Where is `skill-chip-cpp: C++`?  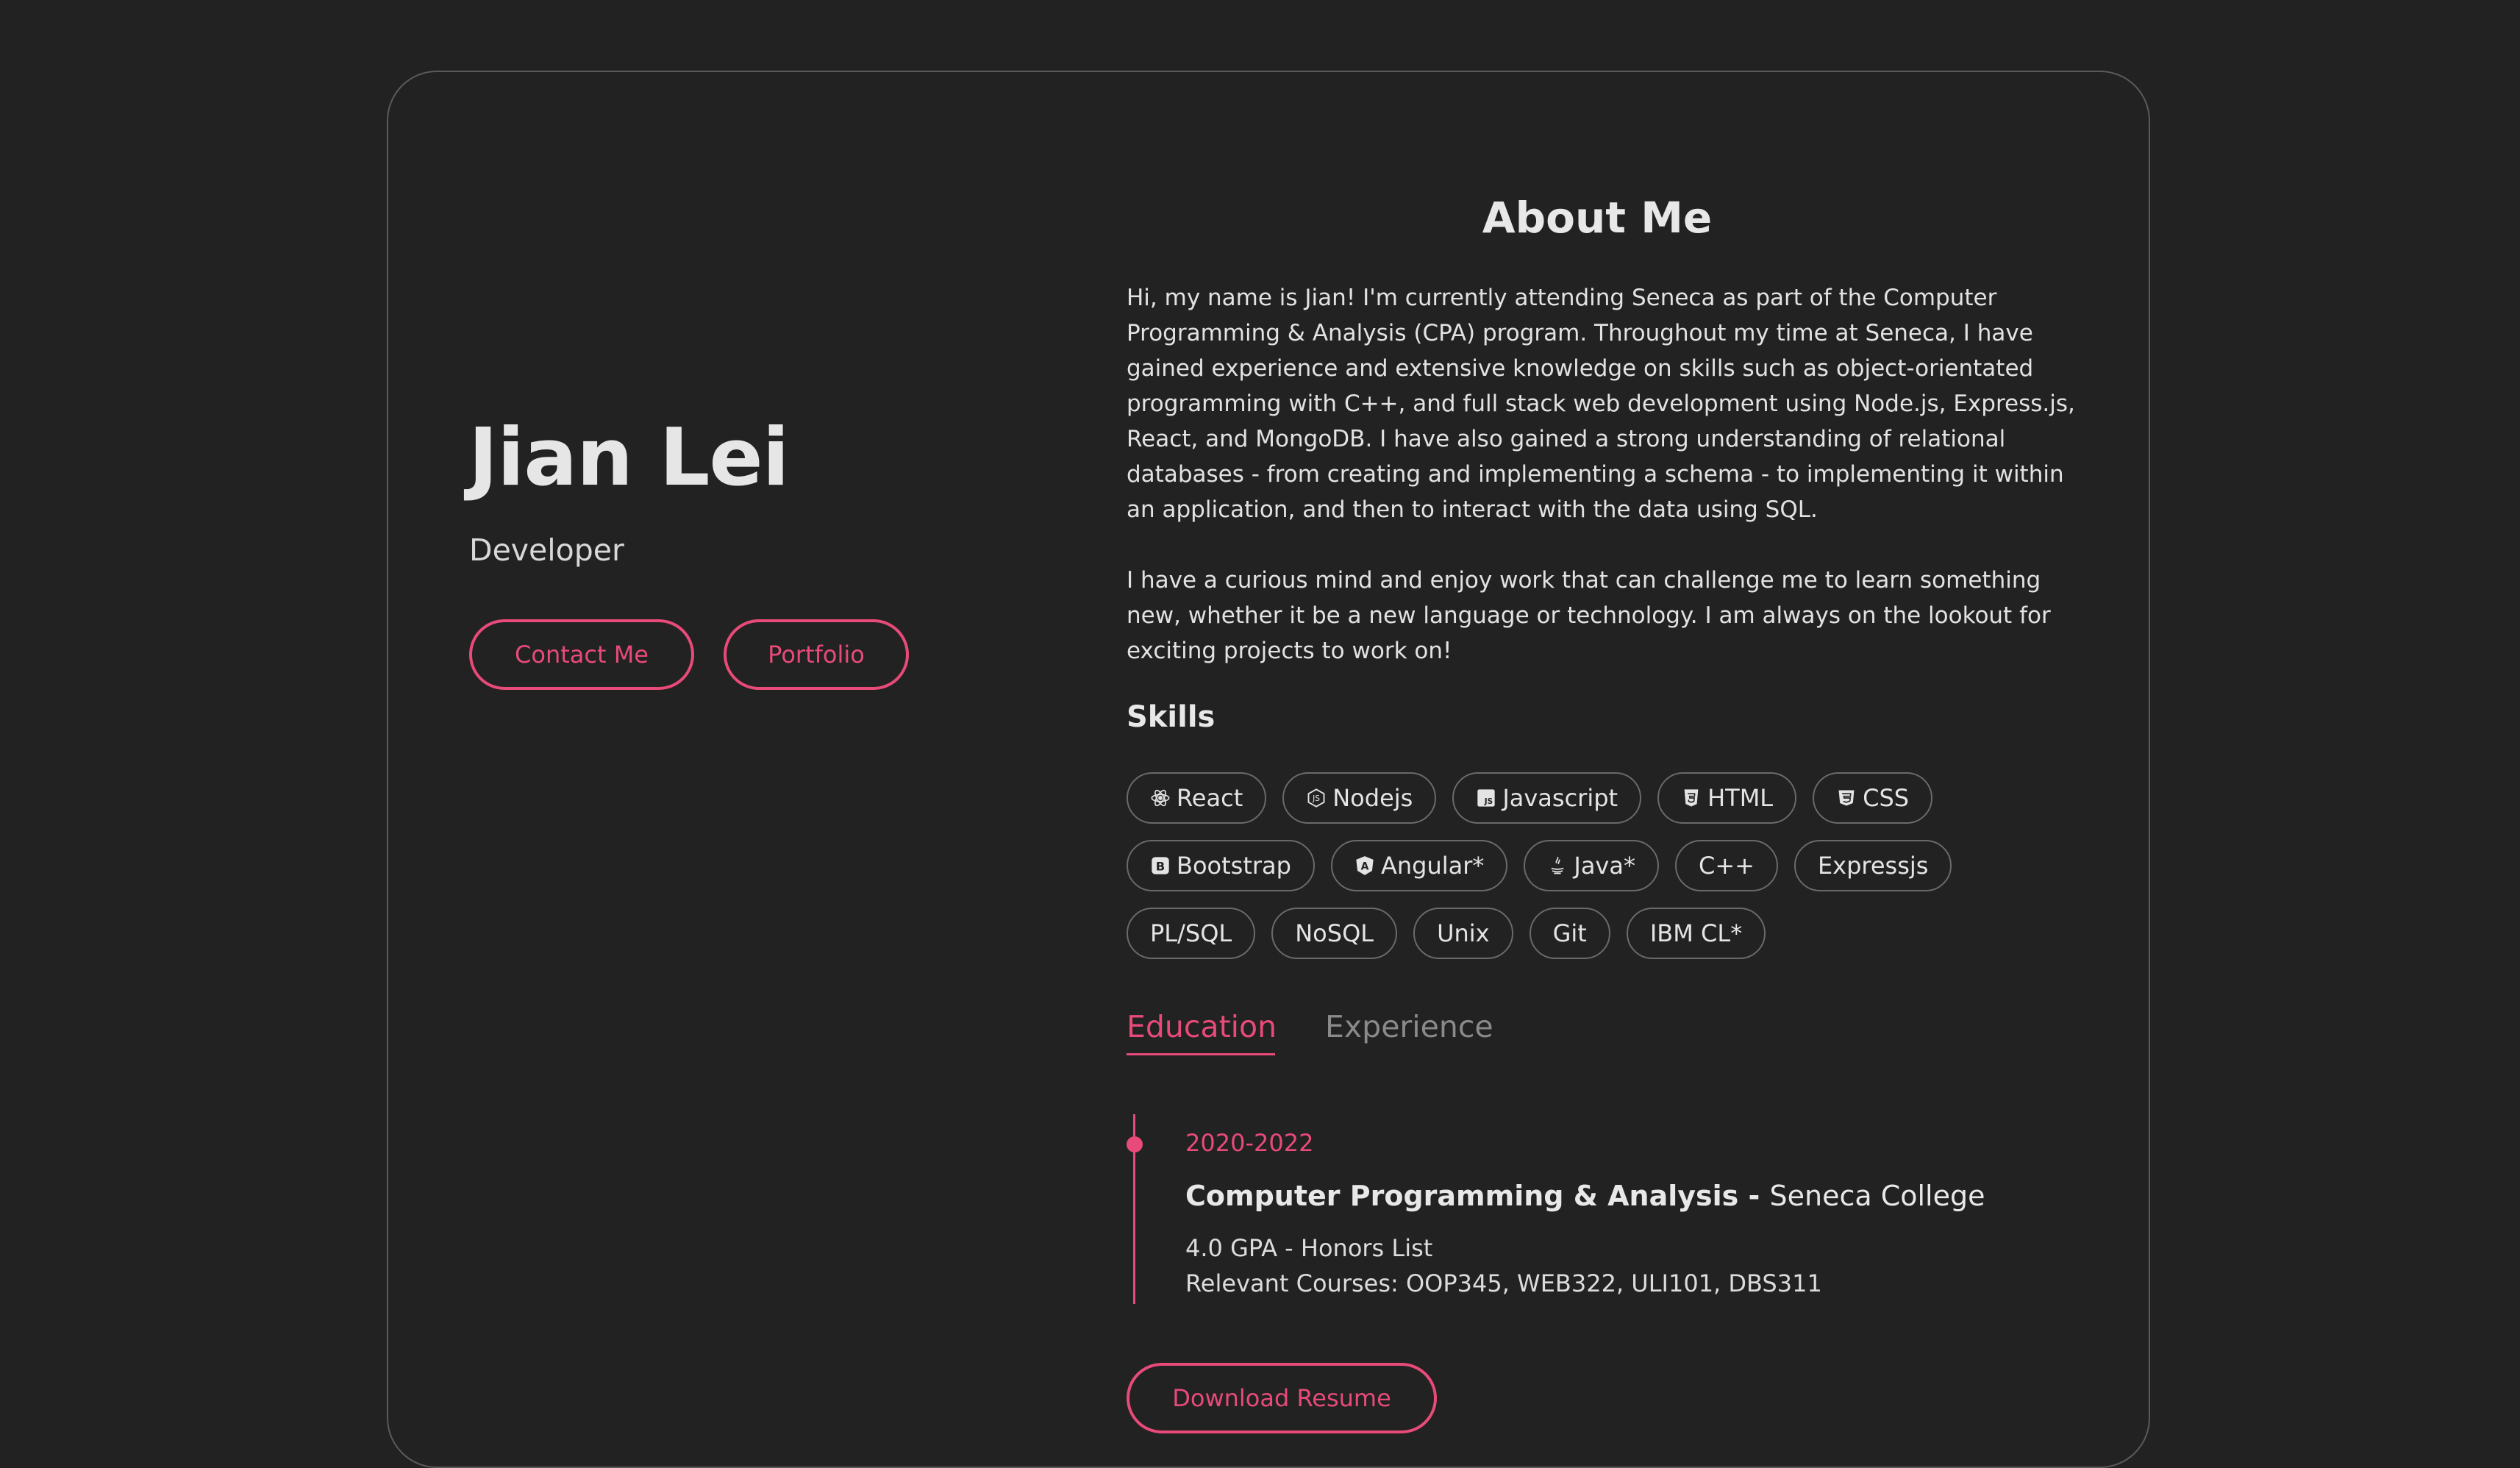
skill-chip-cpp: C++ is located at coordinates (1726, 865).